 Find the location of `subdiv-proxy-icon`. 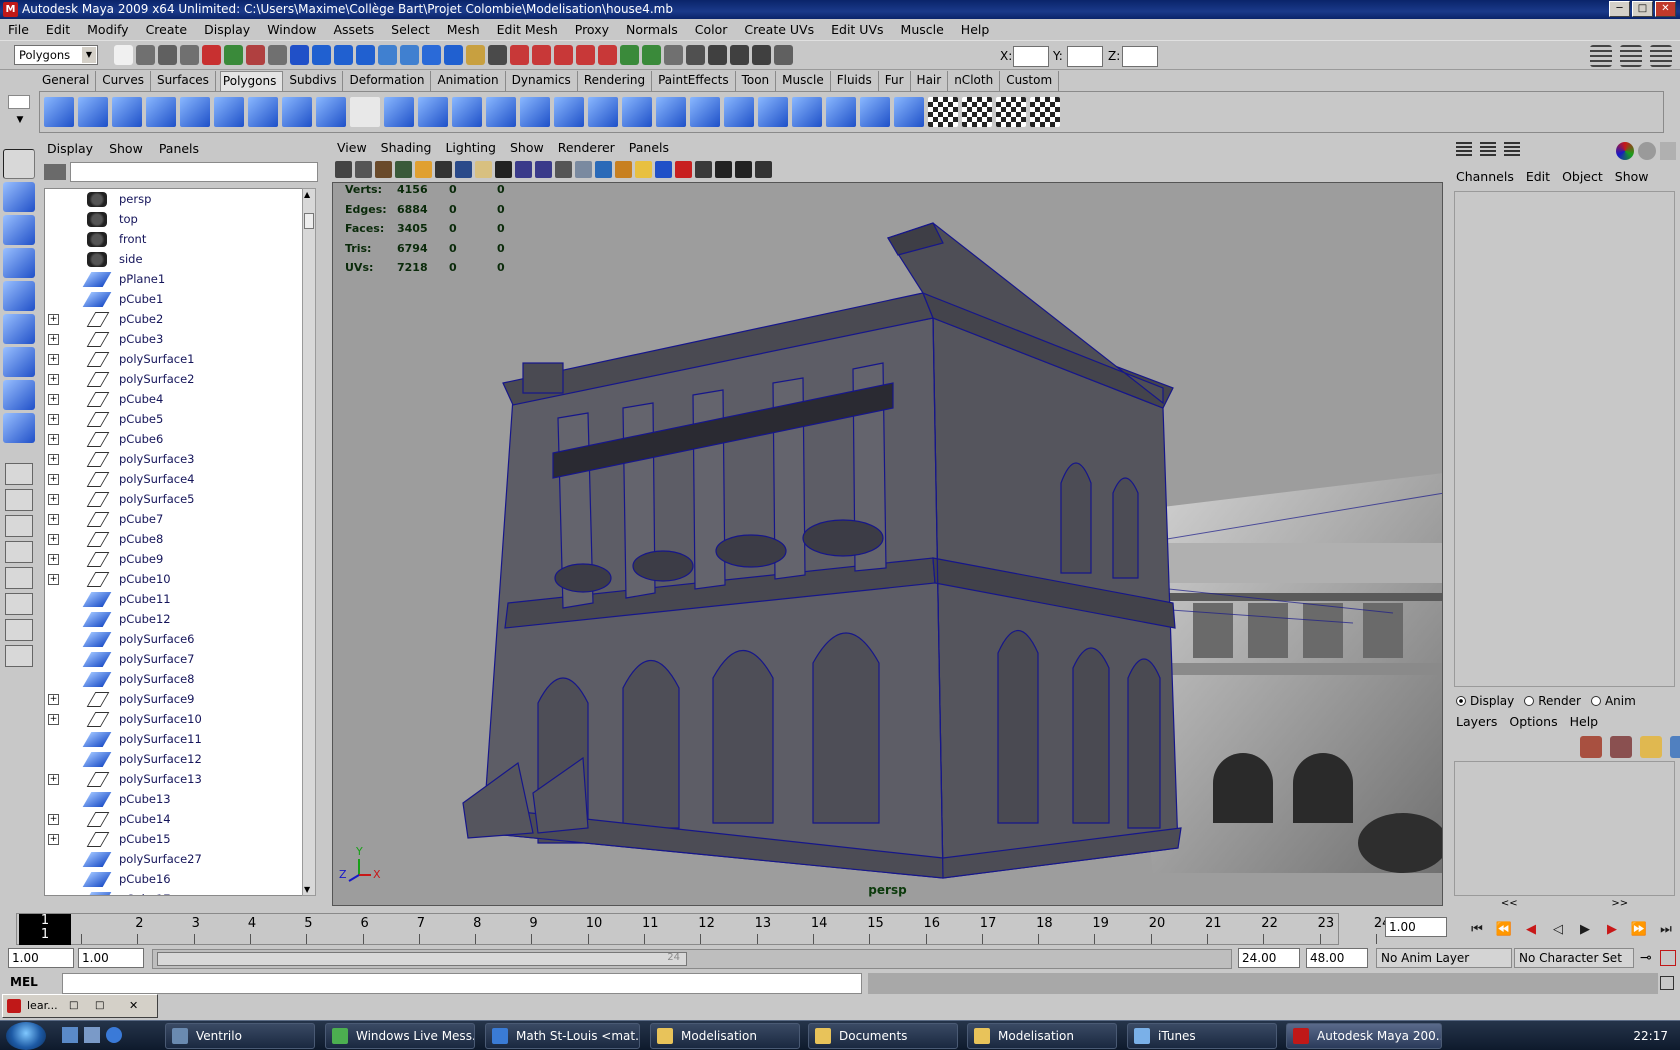

subdiv-proxy-icon is located at coordinates (807, 112).